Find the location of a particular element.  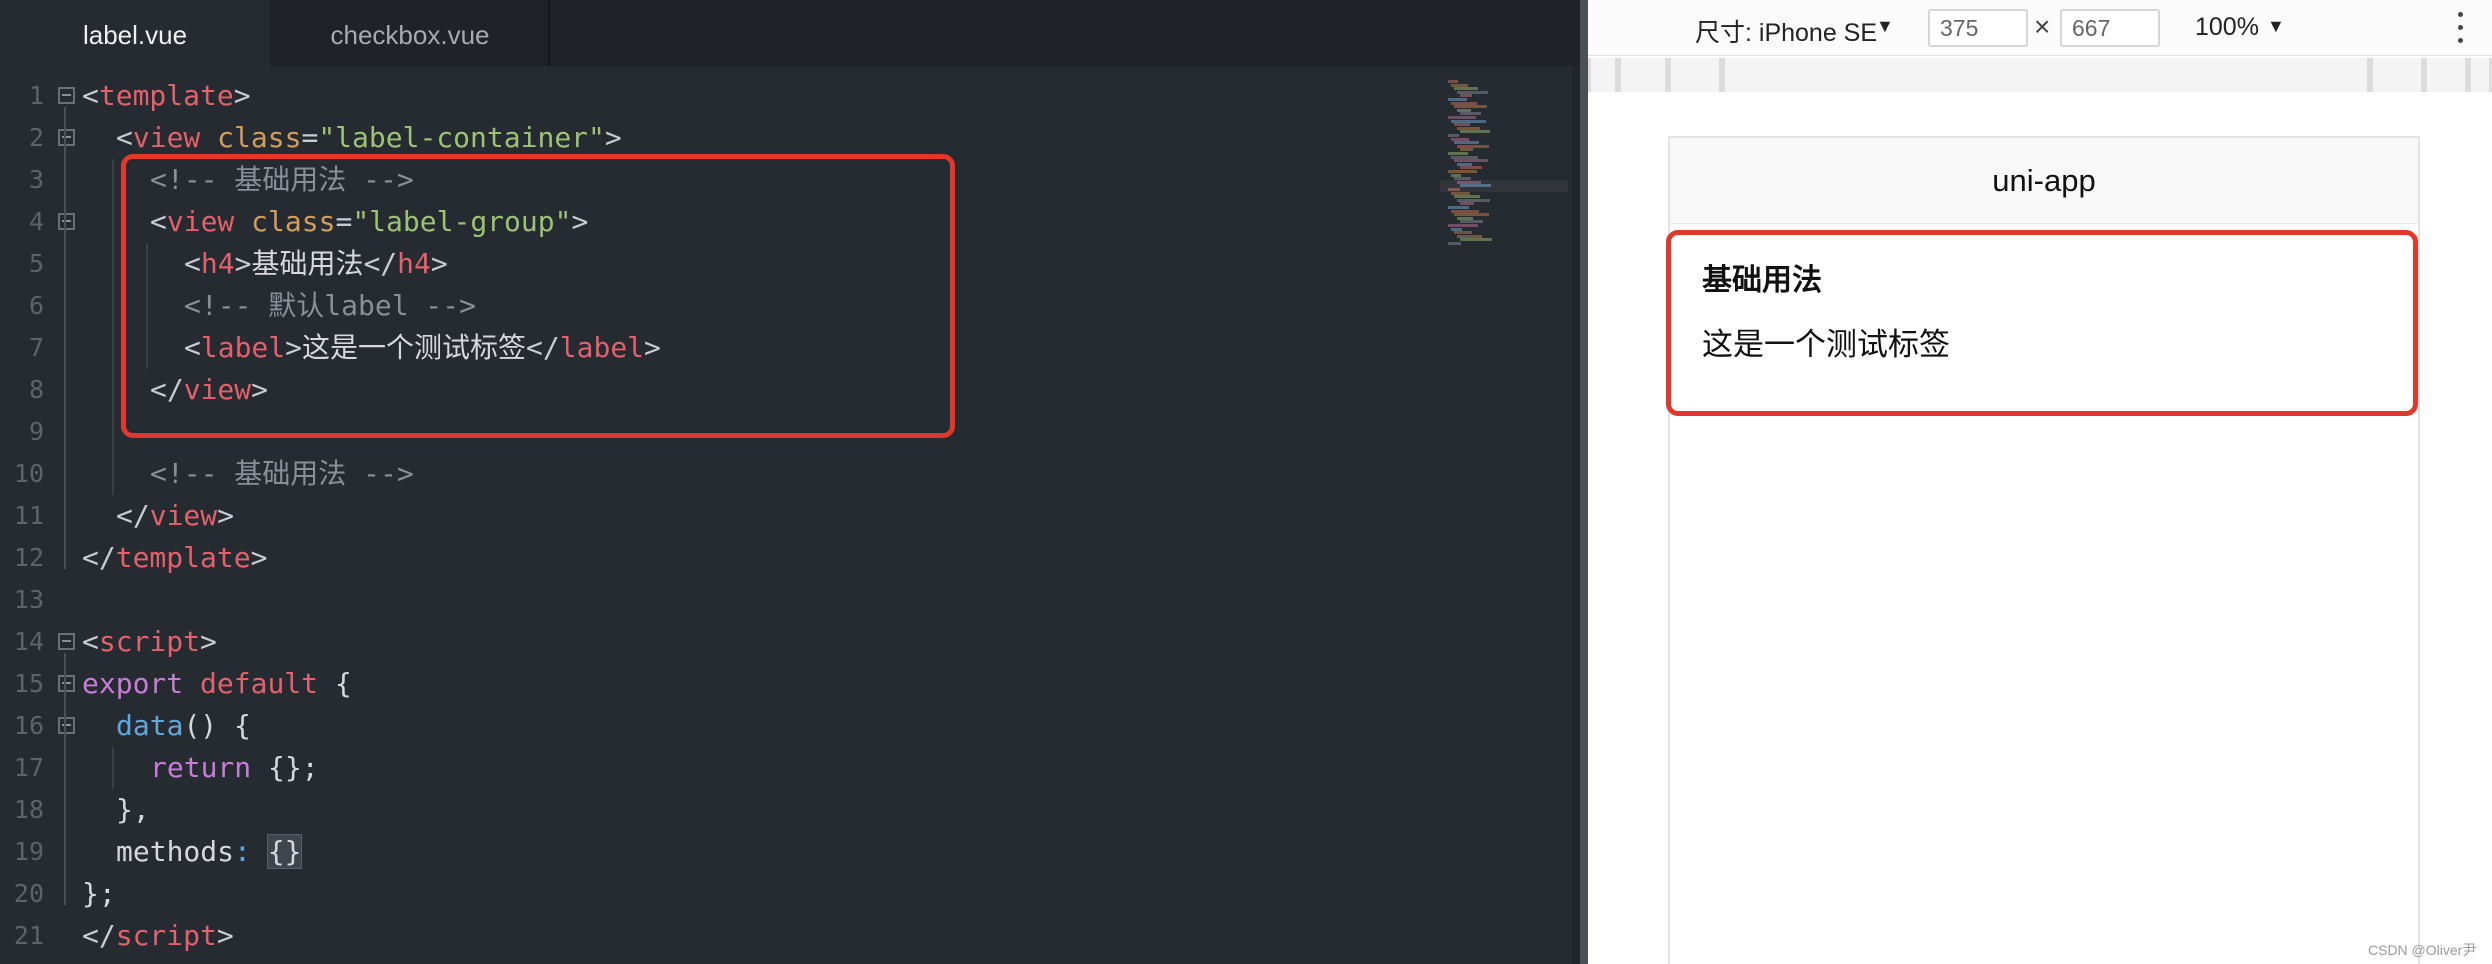

media-query-ruler is located at coordinates (2040, 75).